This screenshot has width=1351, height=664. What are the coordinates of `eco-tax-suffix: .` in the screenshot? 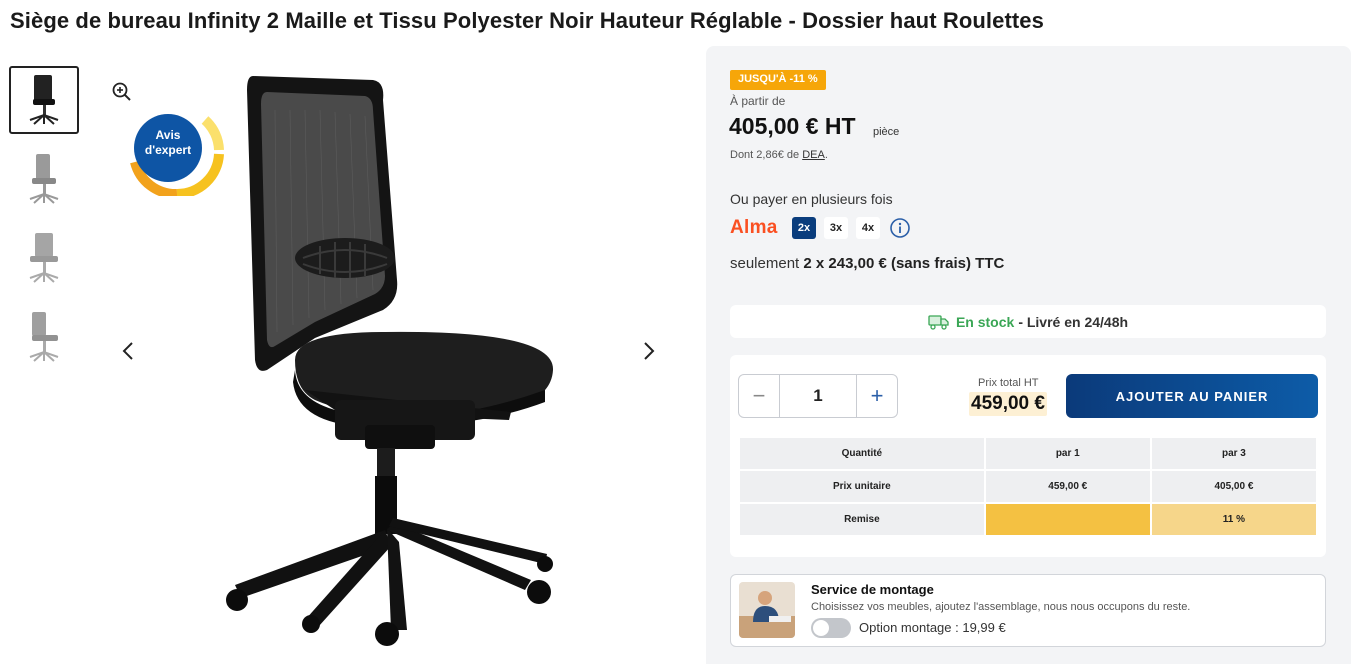 It's located at (826, 155).